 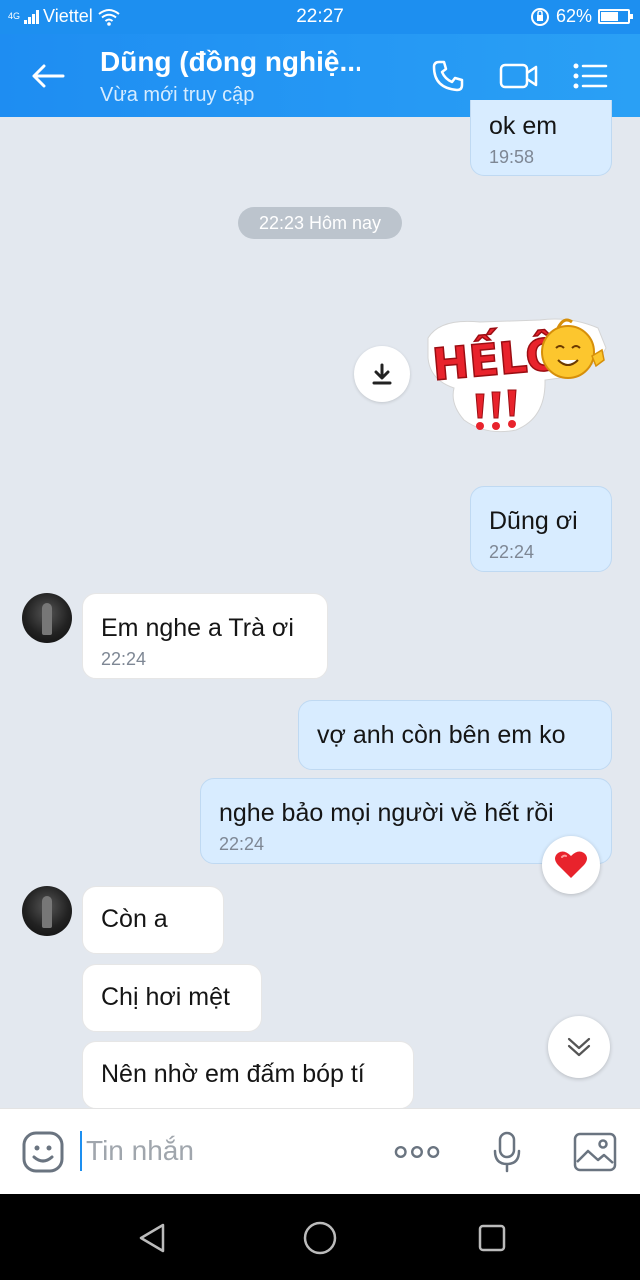 I want to click on message-bubble-incoming: Nên nhờ em đấm bóp tí, so click(x=248, y=1075).